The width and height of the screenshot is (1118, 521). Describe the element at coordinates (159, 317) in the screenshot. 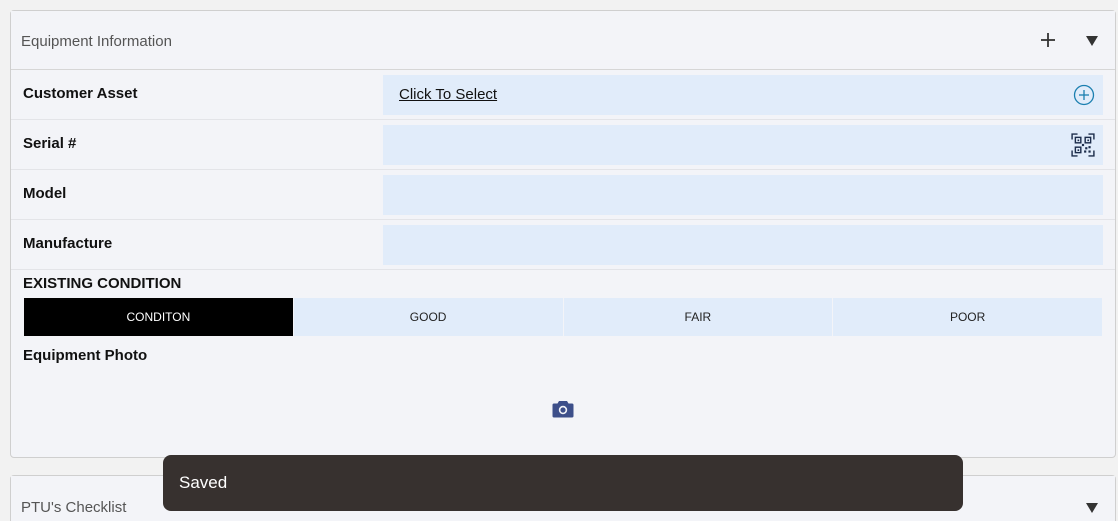

I see `condition-option-conditon: CONDITON` at that location.